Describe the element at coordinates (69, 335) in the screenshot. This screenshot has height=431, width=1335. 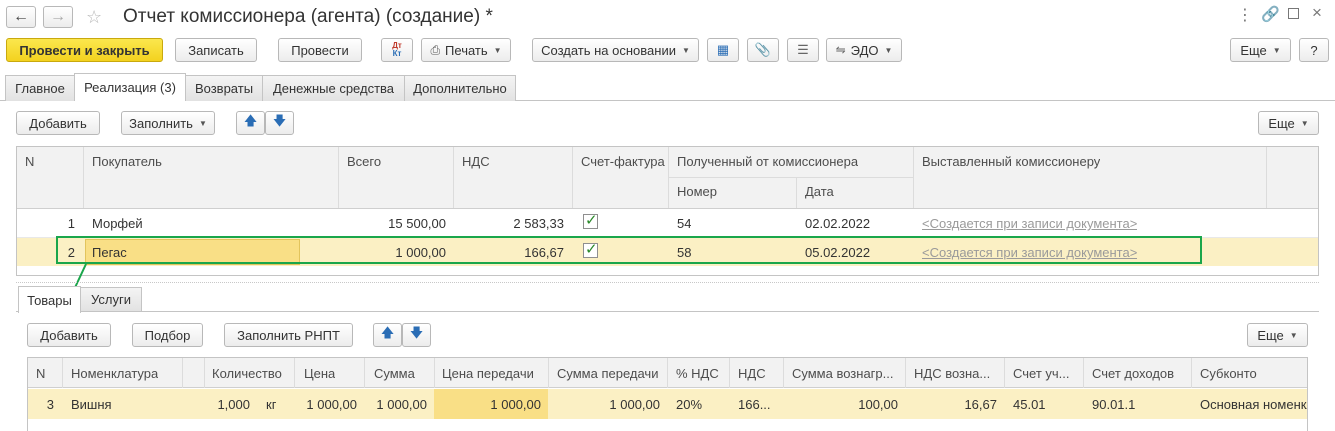
I see `goods-add-button: Добавить` at that location.